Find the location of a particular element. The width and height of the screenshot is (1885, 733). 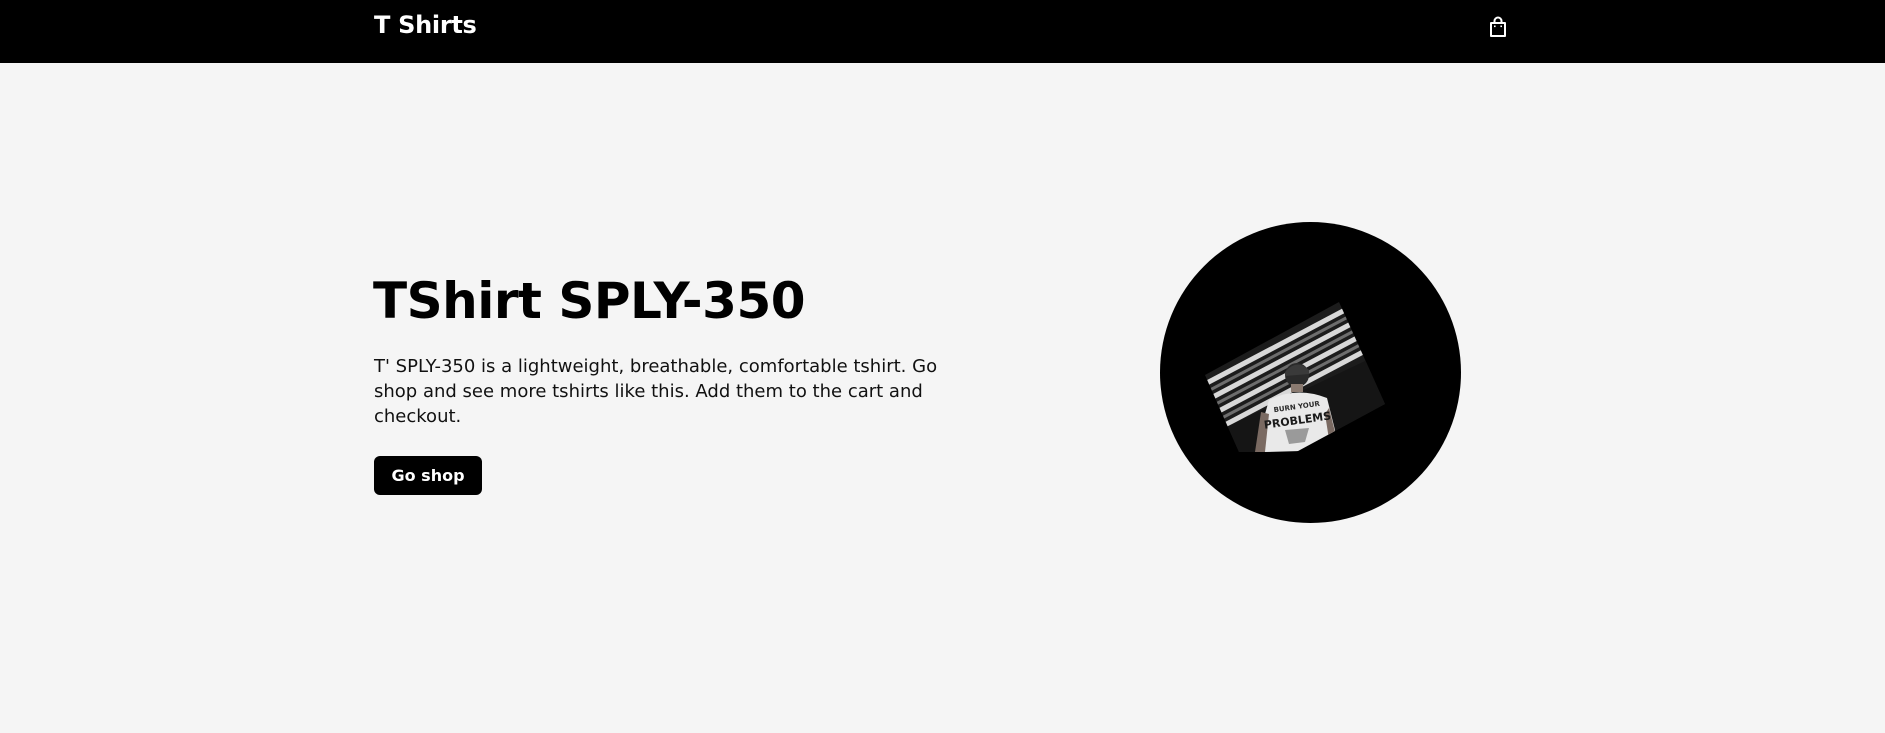

brand-logo-link: T Shirts is located at coordinates (425, 25).